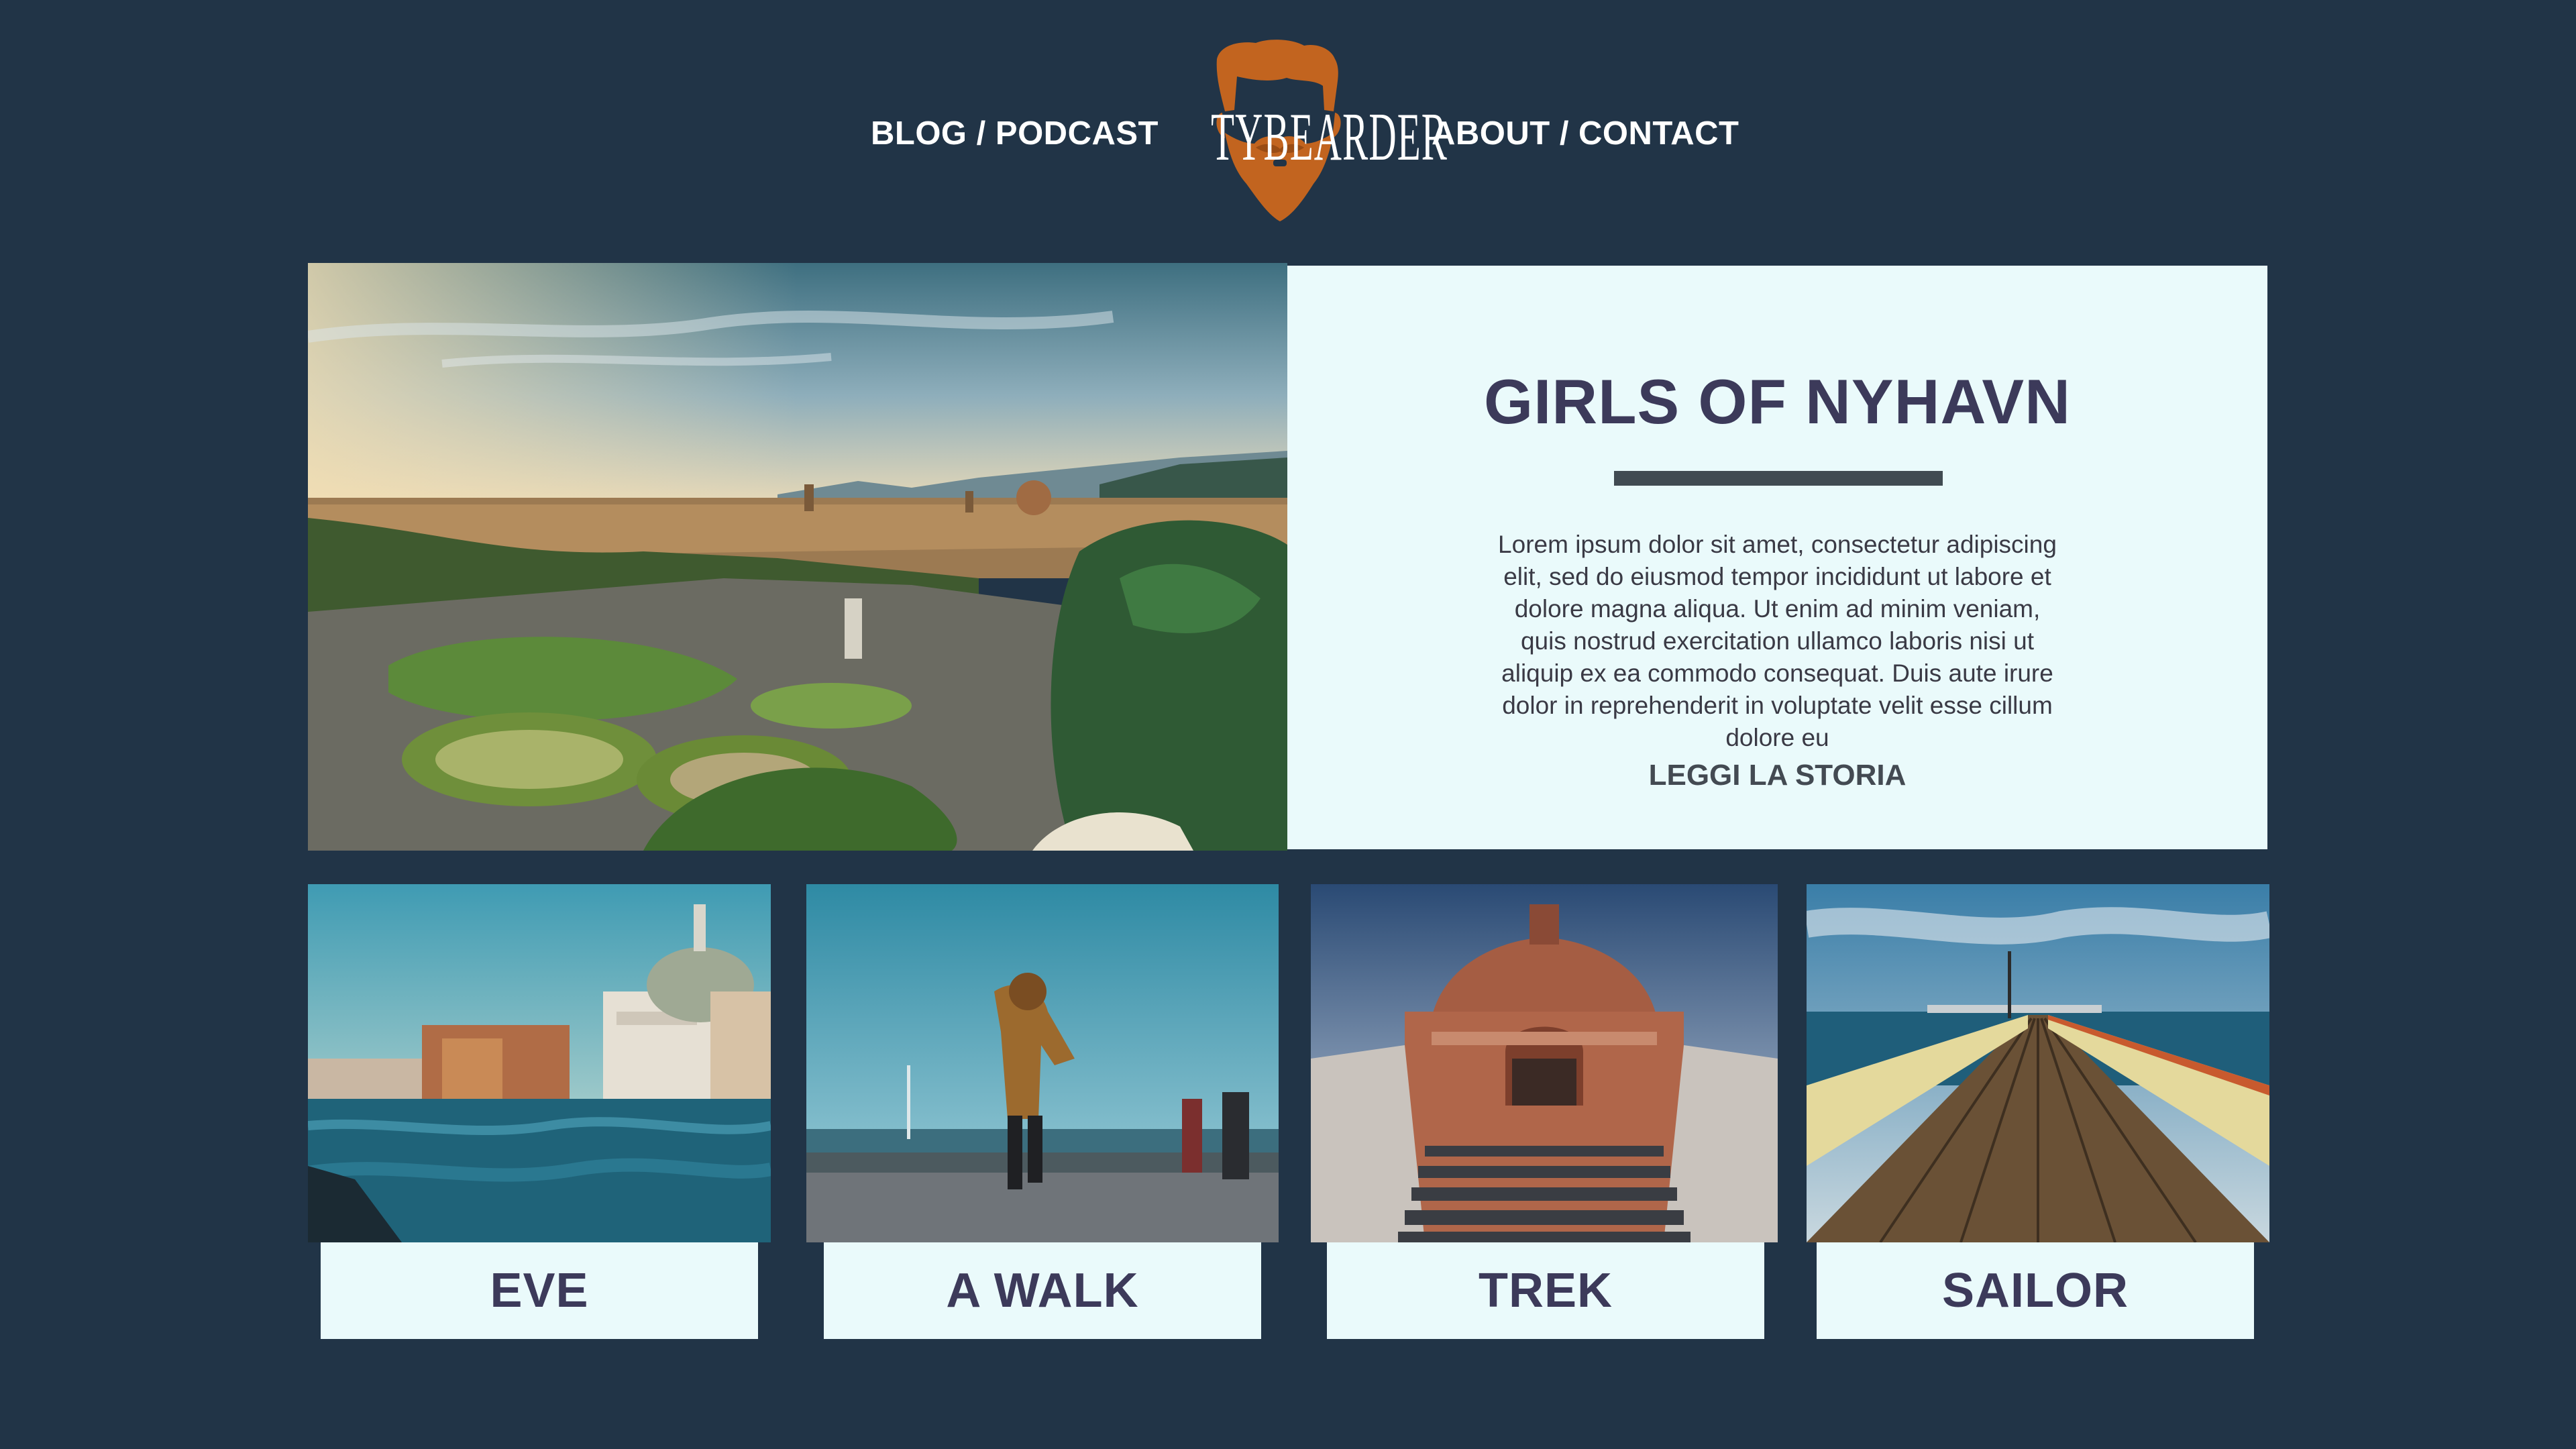  I want to click on post-card-sailor: SAILOR, so click(2041, 1112).